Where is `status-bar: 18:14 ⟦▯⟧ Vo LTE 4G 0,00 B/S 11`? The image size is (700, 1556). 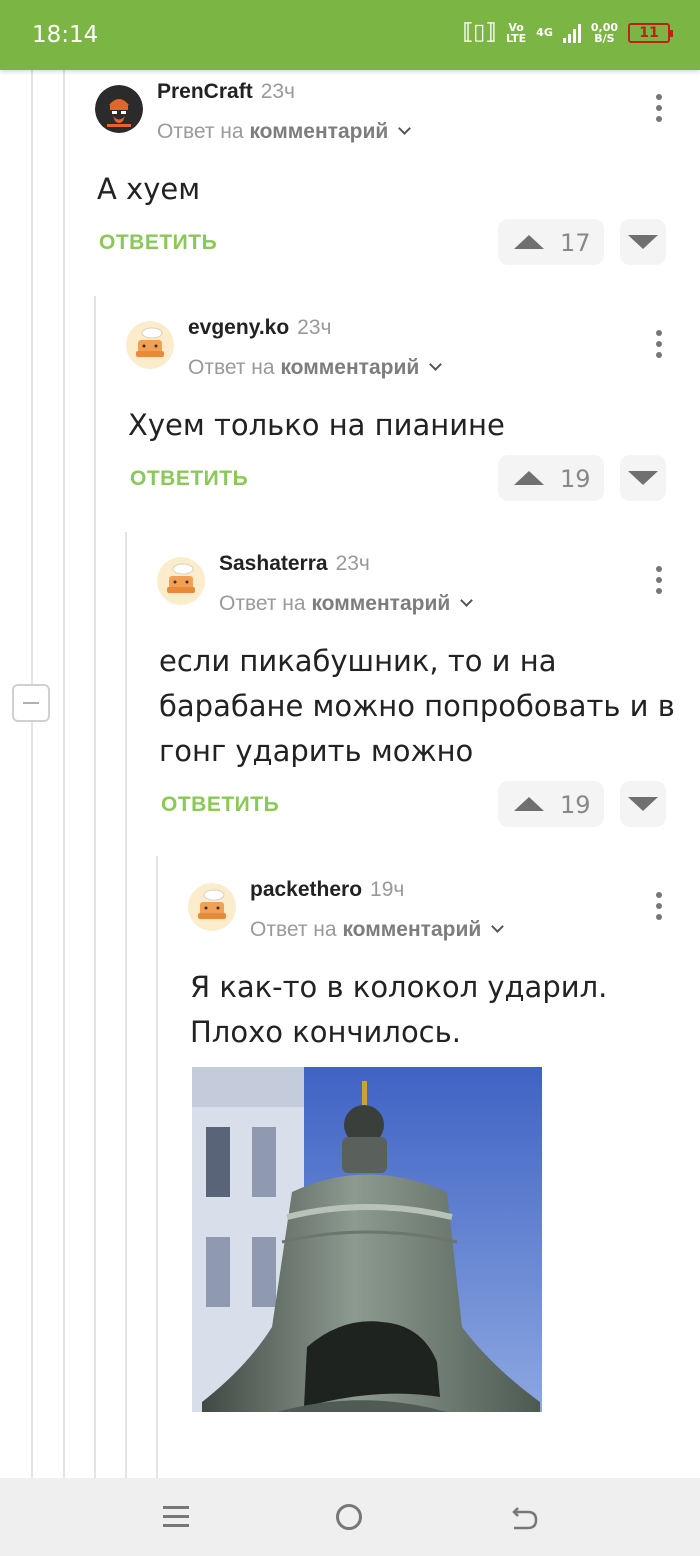 status-bar: 18:14 ⟦▯⟧ Vo LTE 4G 0,00 B/S 11 is located at coordinates (350, 35).